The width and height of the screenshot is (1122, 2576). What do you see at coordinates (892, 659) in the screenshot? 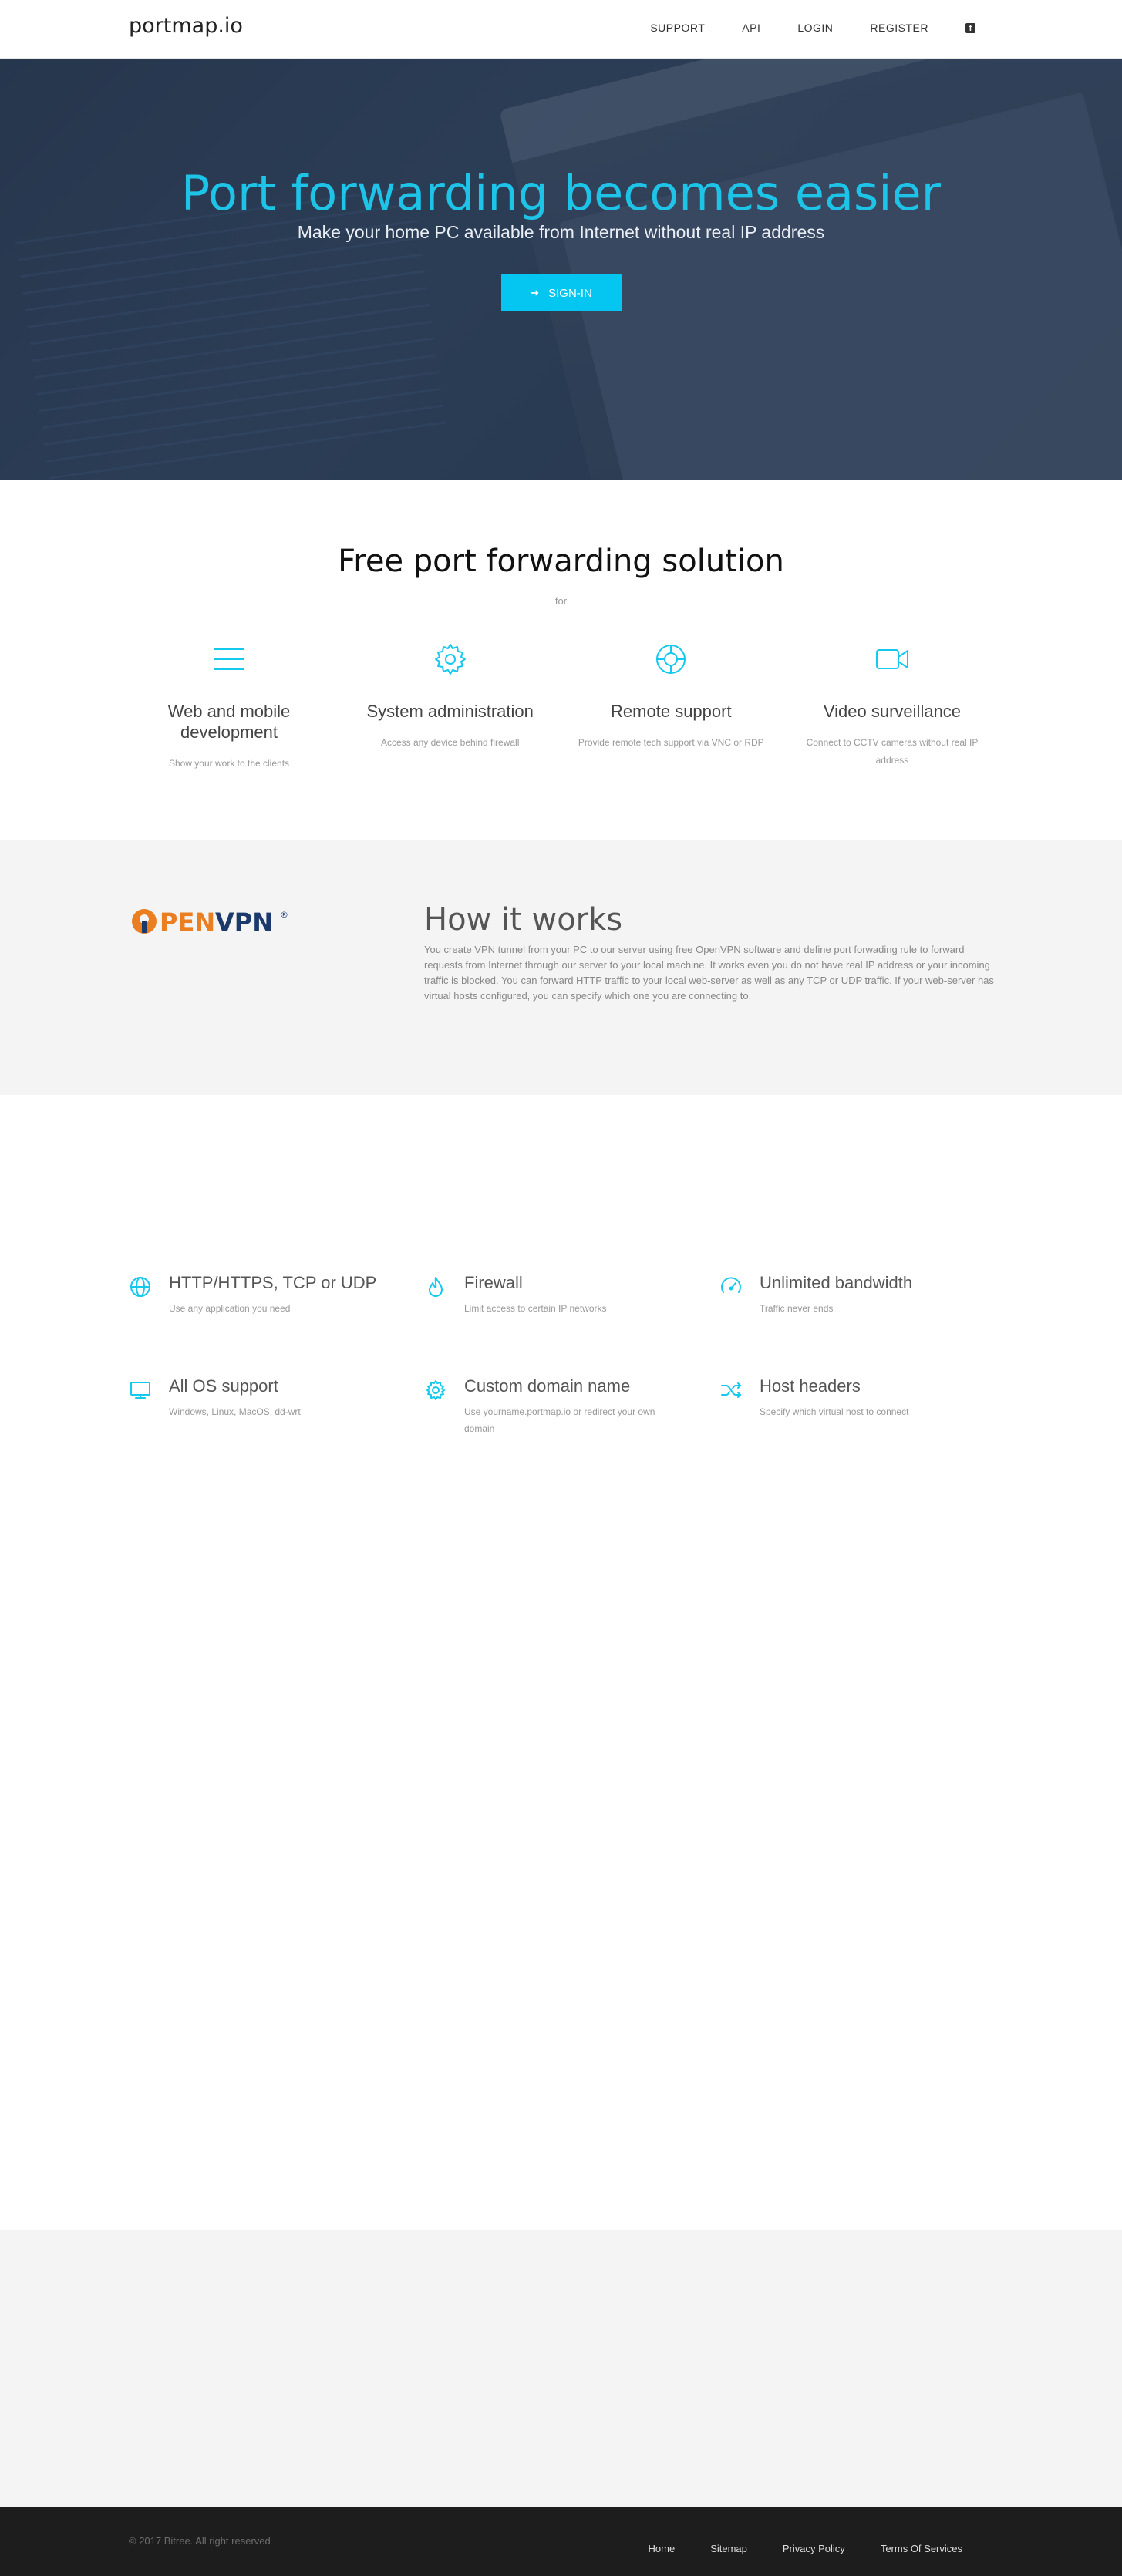
I see `video-camera-icon` at bounding box center [892, 659].